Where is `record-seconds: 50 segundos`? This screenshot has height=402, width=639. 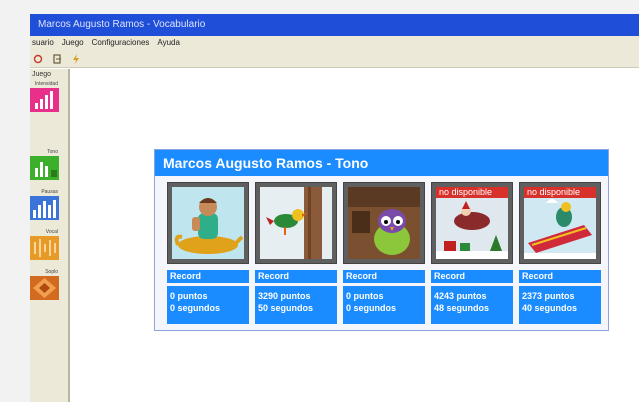 record-seconds: 50 segundos is located at coordinates (286, 308).